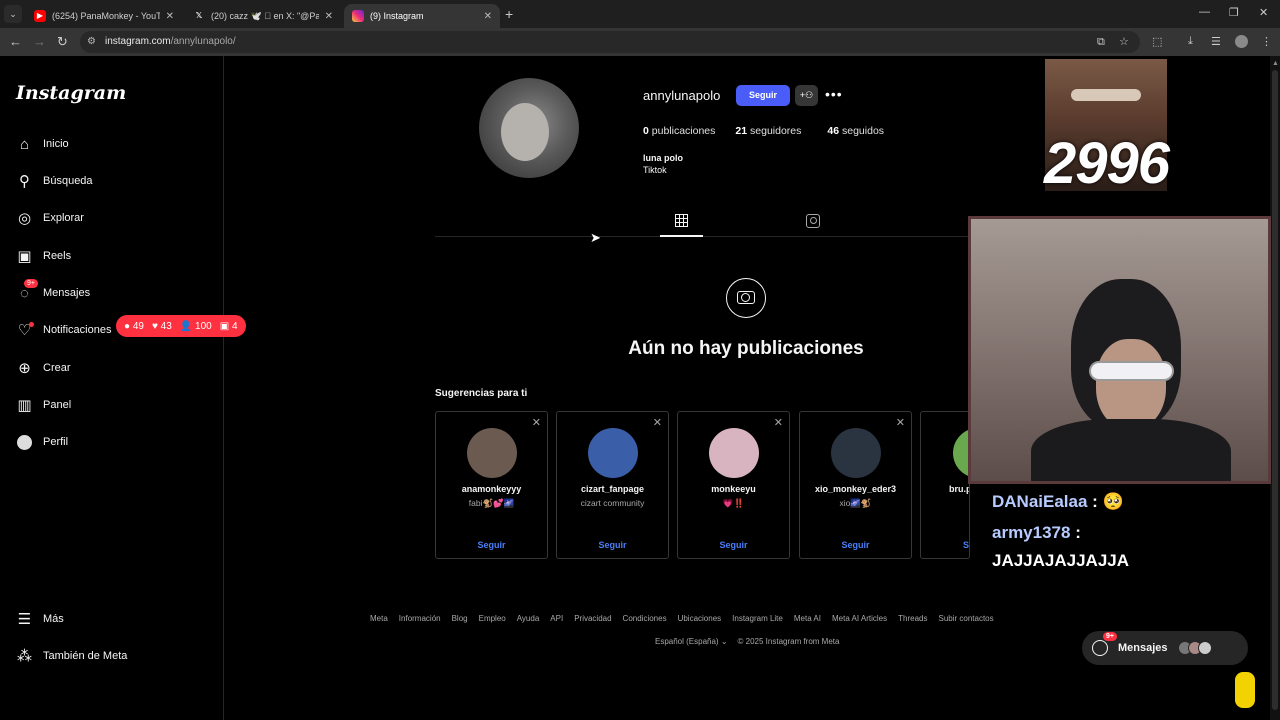 The width and height of the screenshot is (1280, 720). What do you see at coordinates (263, 16) in the screenshot?
I see `browser-tab-x: 𝕏 (20) cazz 🕊️ 🏽 en X: "@PanaM ✕` at bounding box center [263, 16].